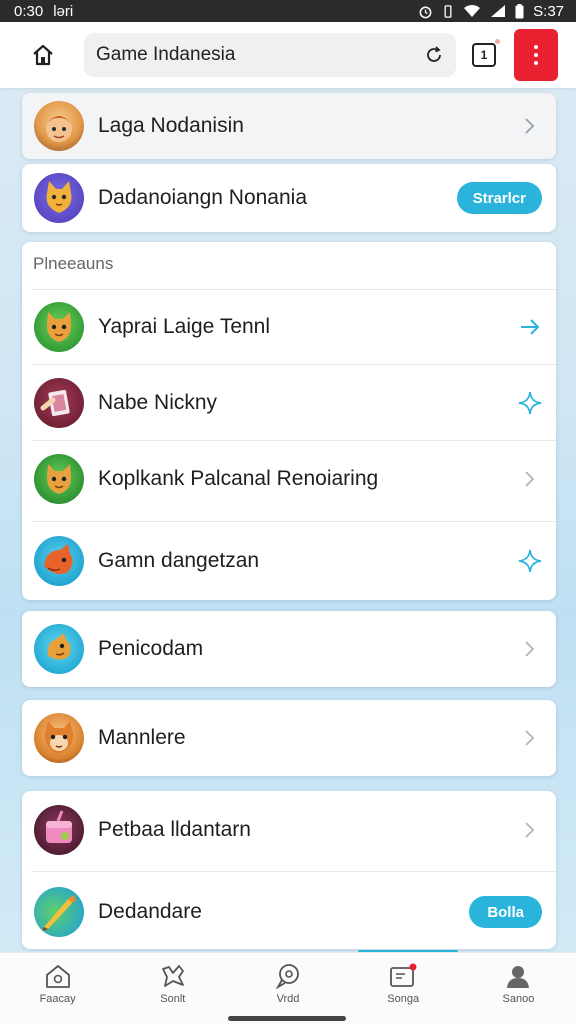 This screenshot has width=576, height=1024. I want to click on section-title: Plneeauns, so click(73, 263).